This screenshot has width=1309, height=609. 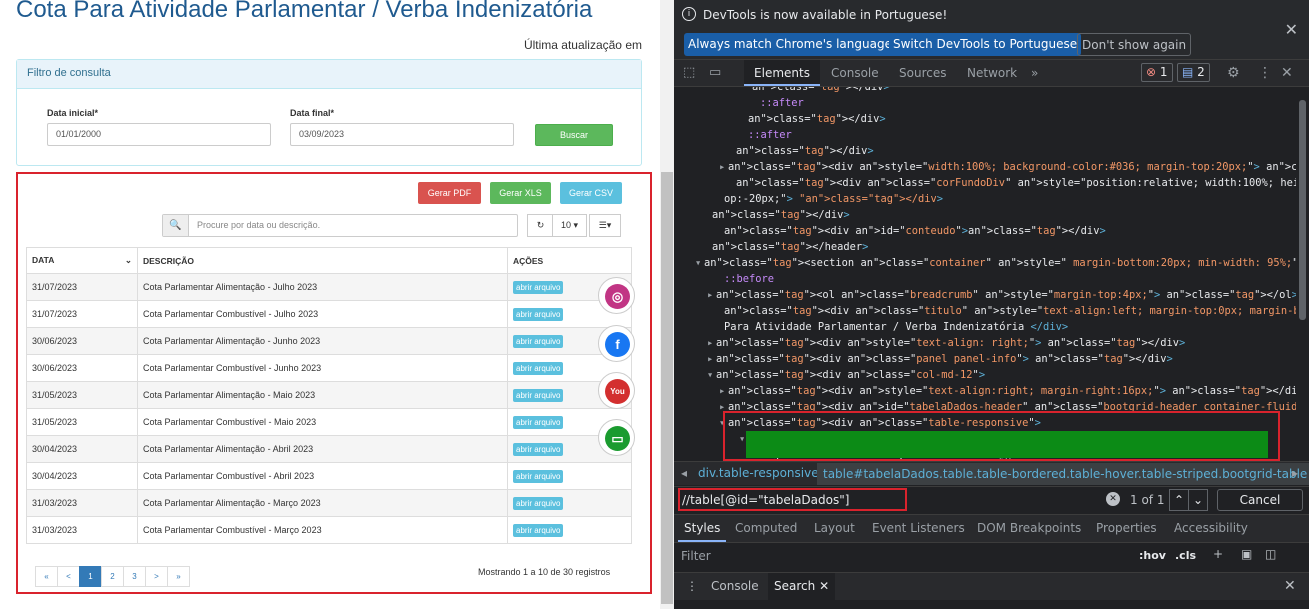 I want to click on drawer-tab-console: Console, so click(x=735, y=586).